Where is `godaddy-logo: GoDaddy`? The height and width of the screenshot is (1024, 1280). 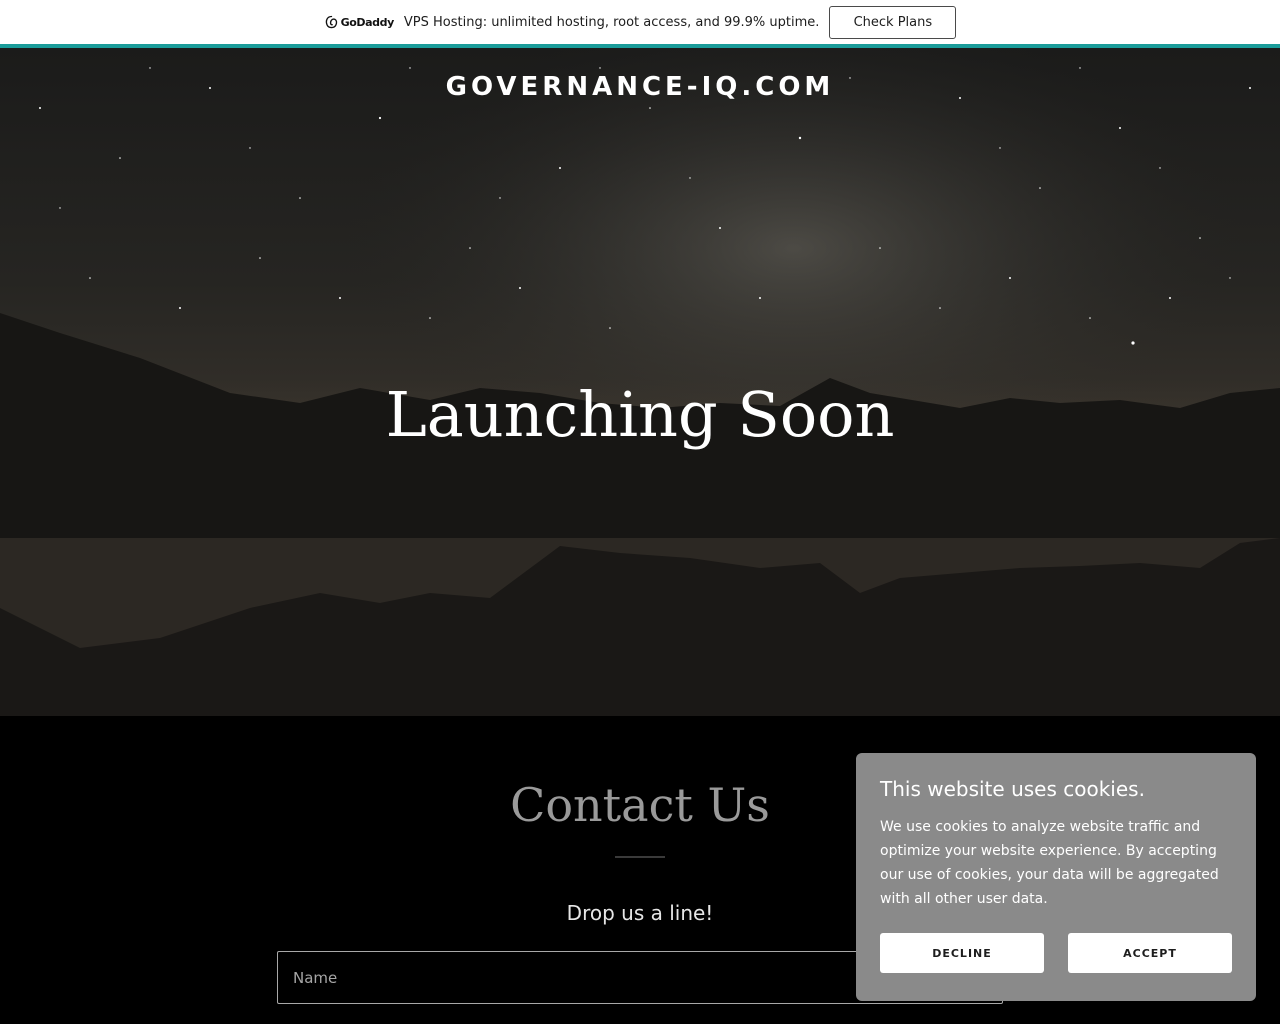 godaddy-logo: GoDaddy is located at coordinates (359, 22).